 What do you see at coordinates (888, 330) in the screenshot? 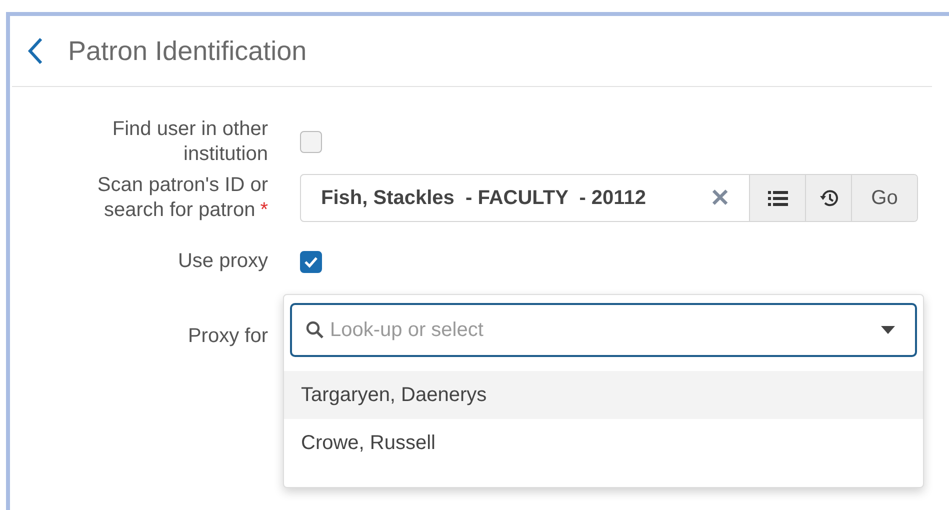
I see `caret-icon` at bounding box center [888, 330].